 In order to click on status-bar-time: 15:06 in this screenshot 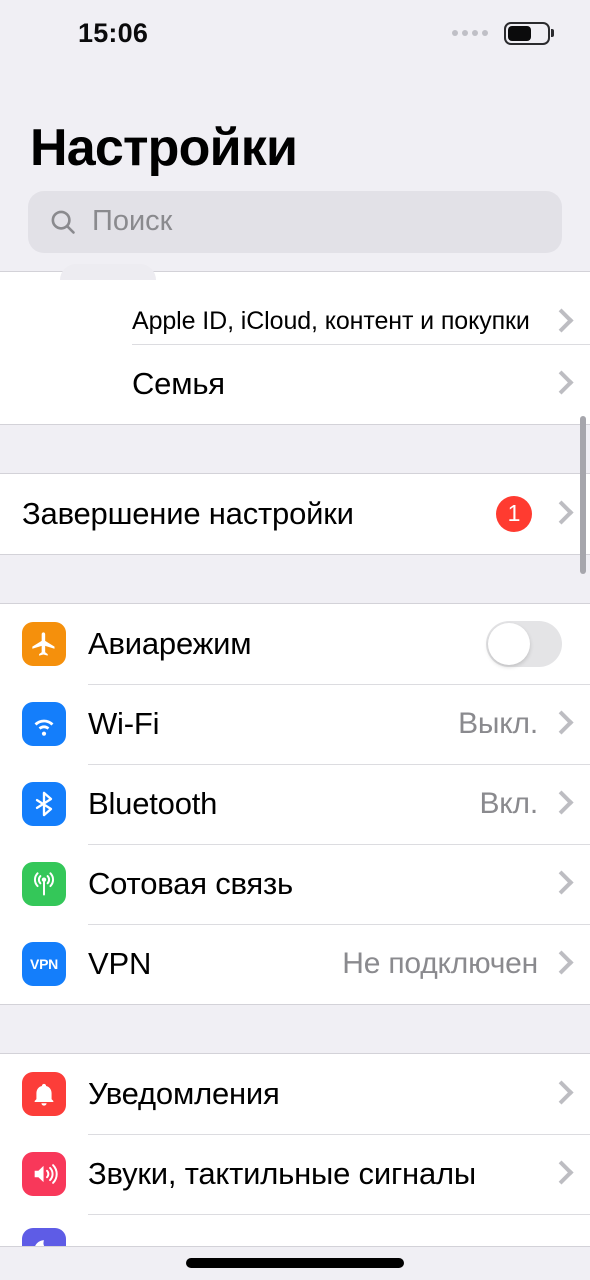, I will do `click(113, 32)`.